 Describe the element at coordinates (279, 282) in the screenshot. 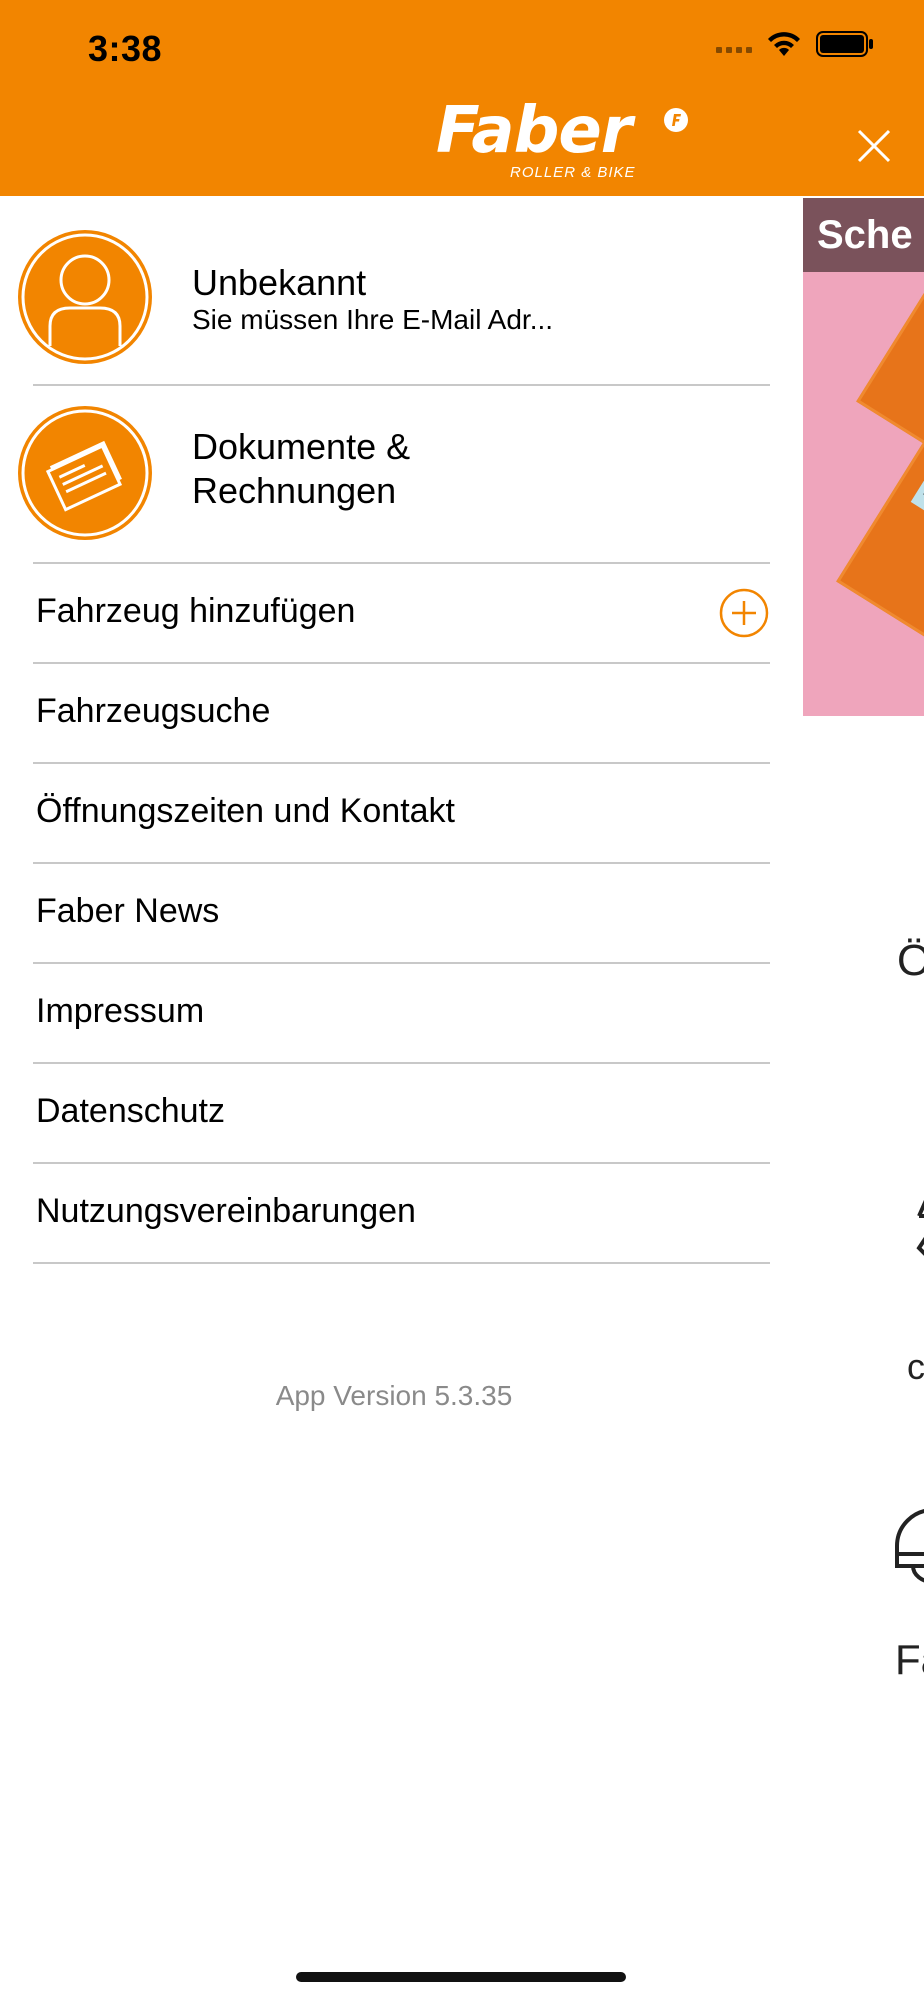

I see `profile-name: Unbekannt` at that location.